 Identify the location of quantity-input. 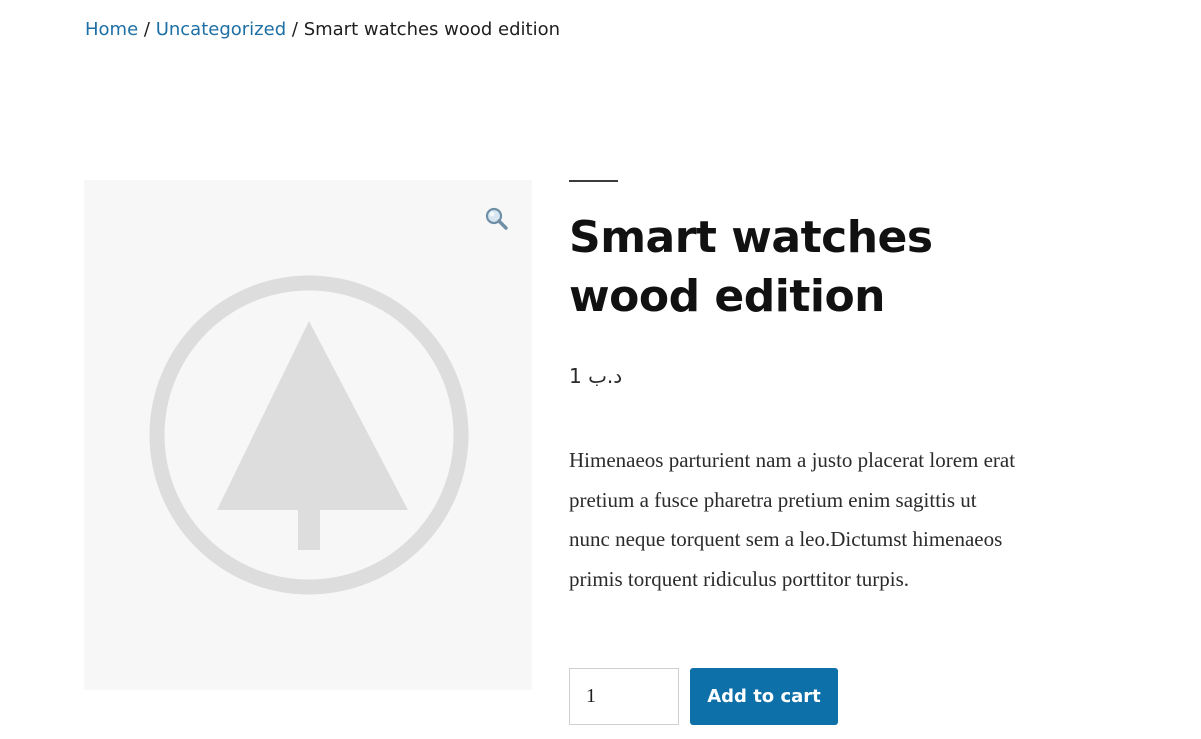
(624, 696).